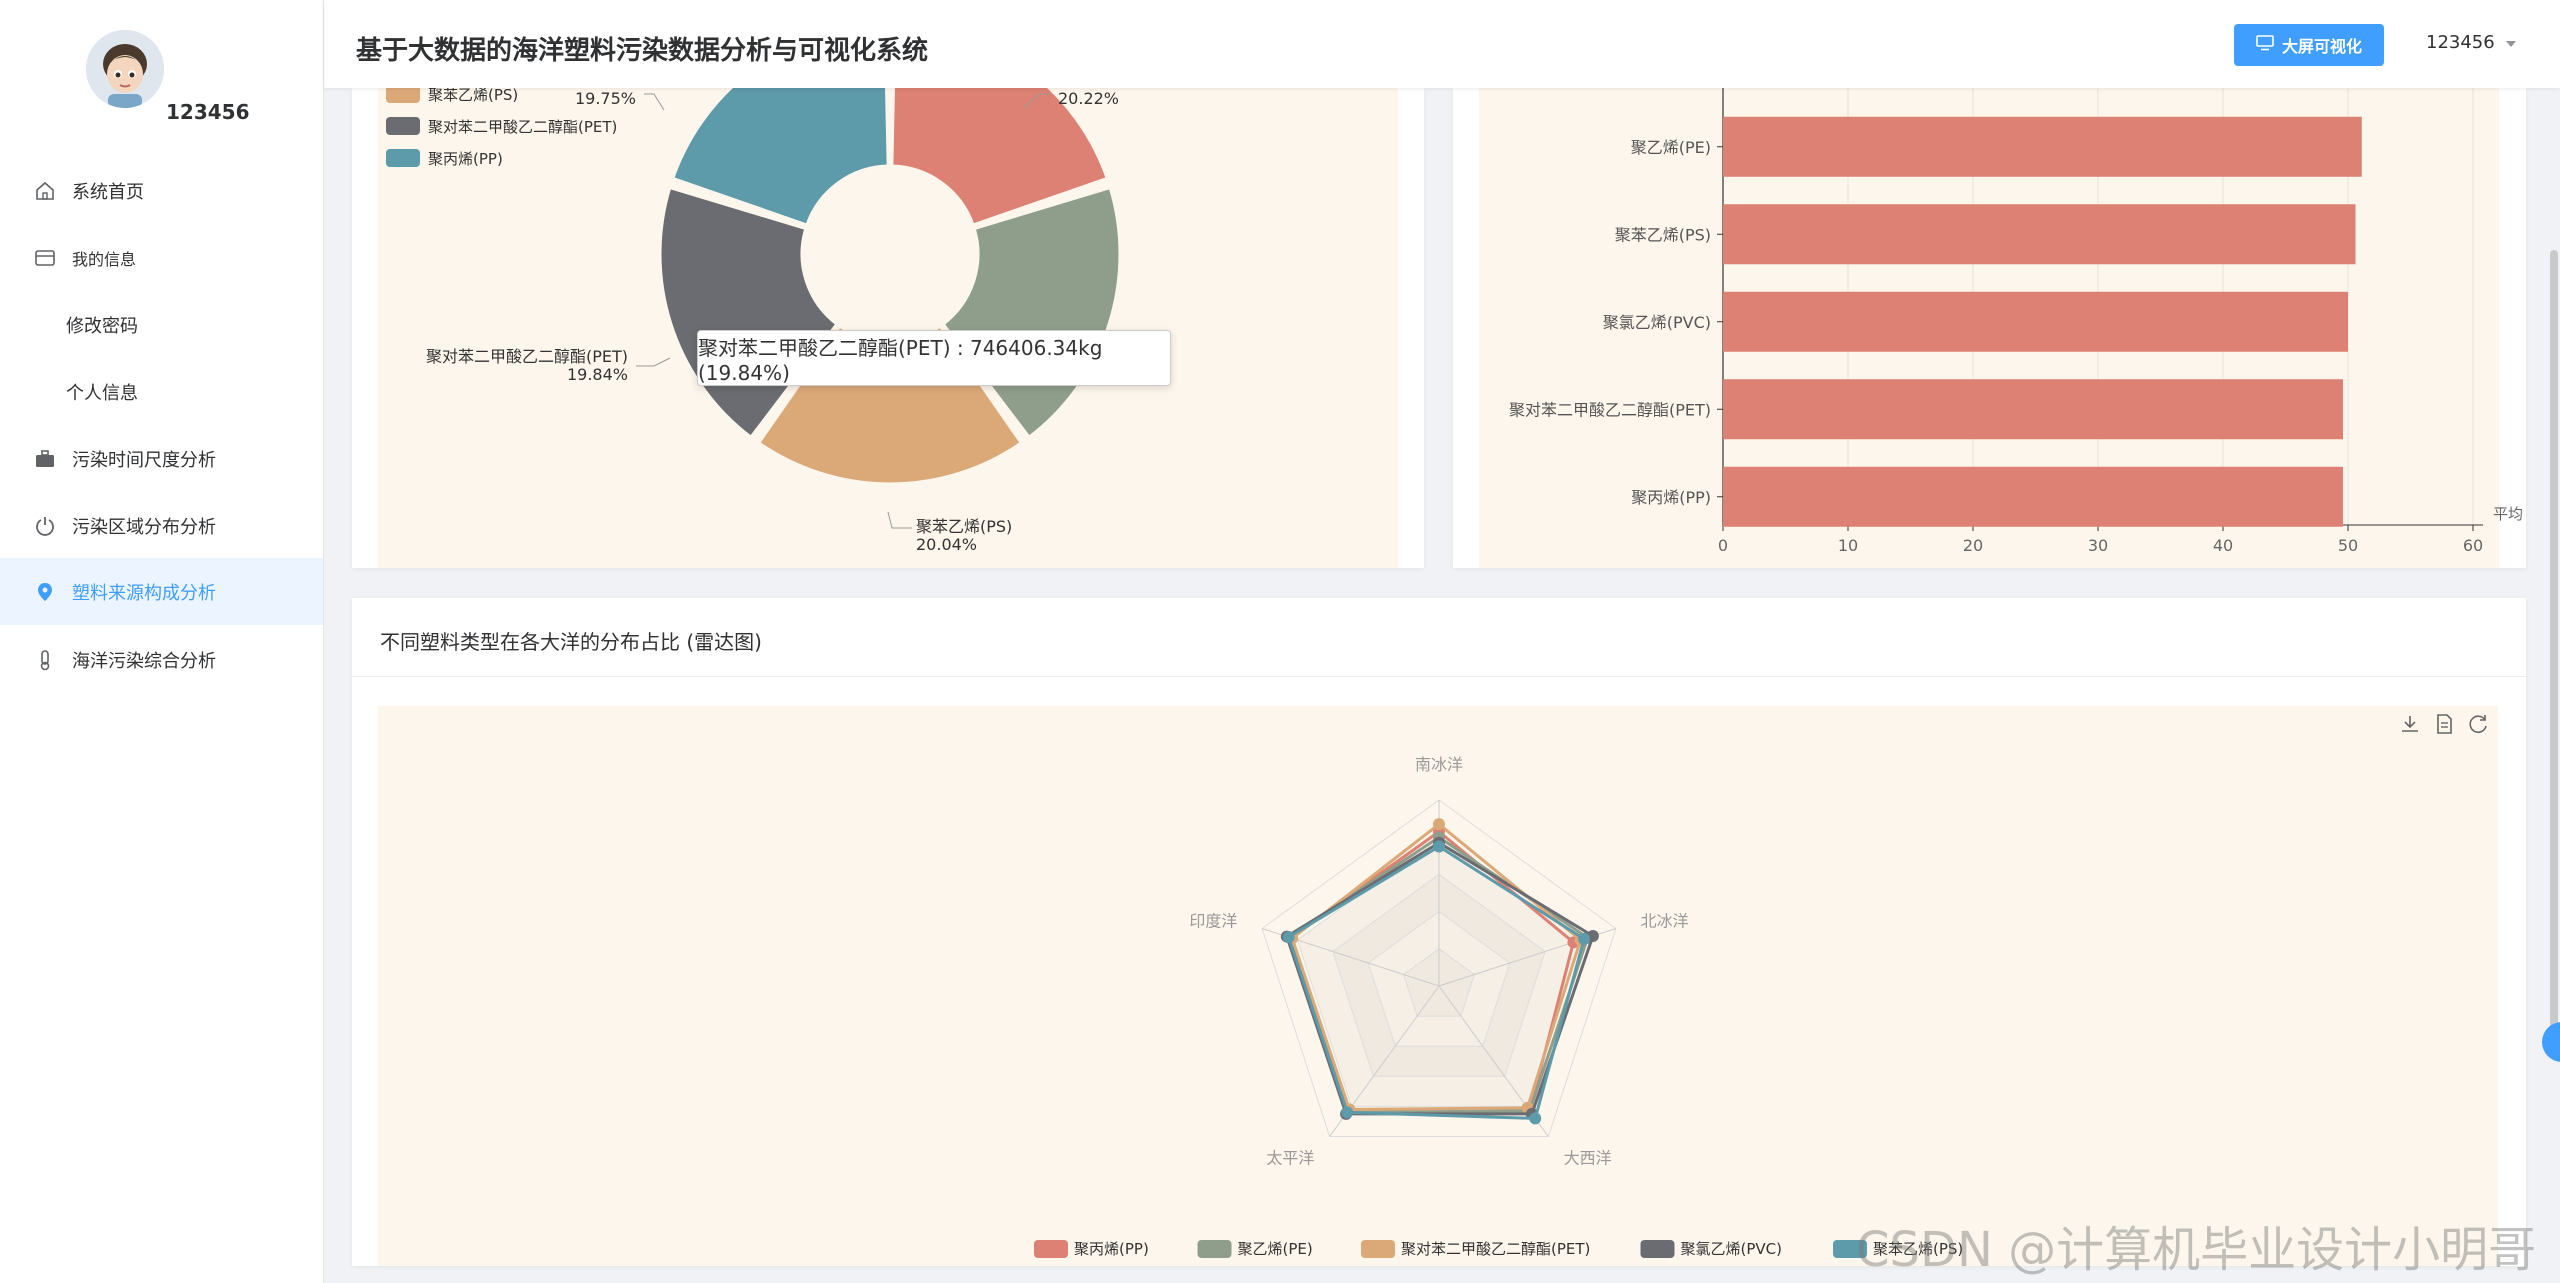 This screenshot has width=2560, height=1283. What do you see at coordinates (144, 661) in the screenshot?
I see `sidebar-item-label: 海洋污染综合分析` at bounding box center [144, 661].